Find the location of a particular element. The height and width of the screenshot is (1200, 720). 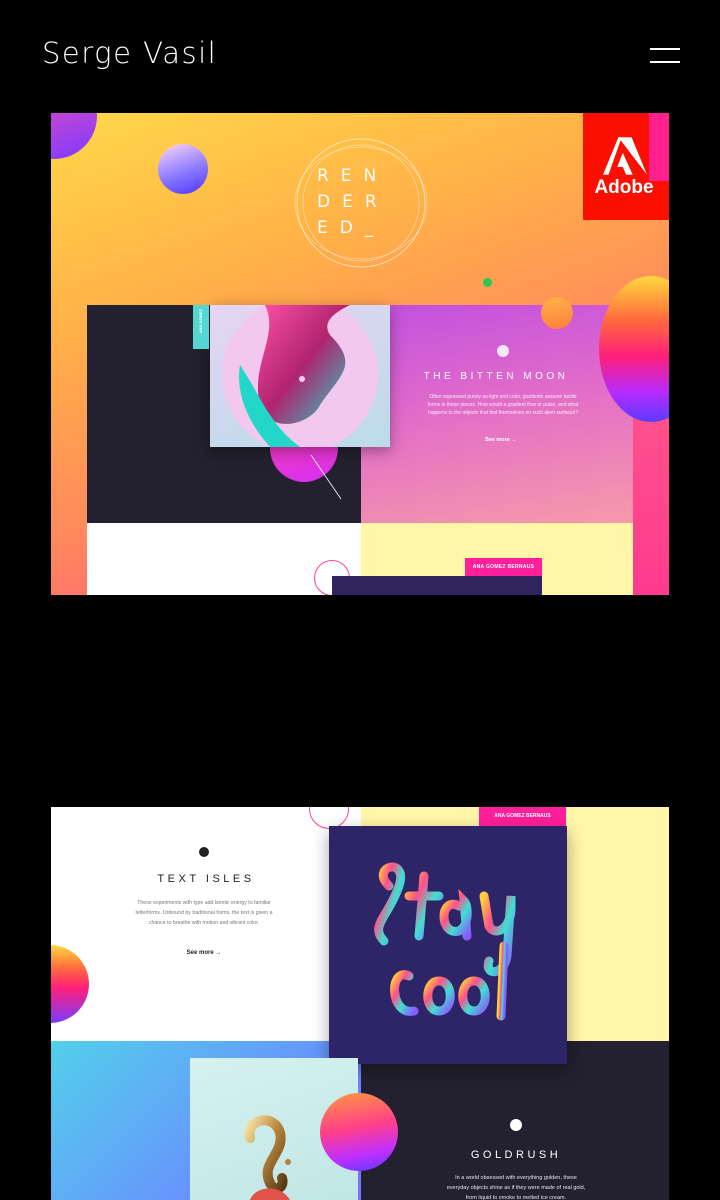

decor-ball-orange is located at coordinates (557, 313).